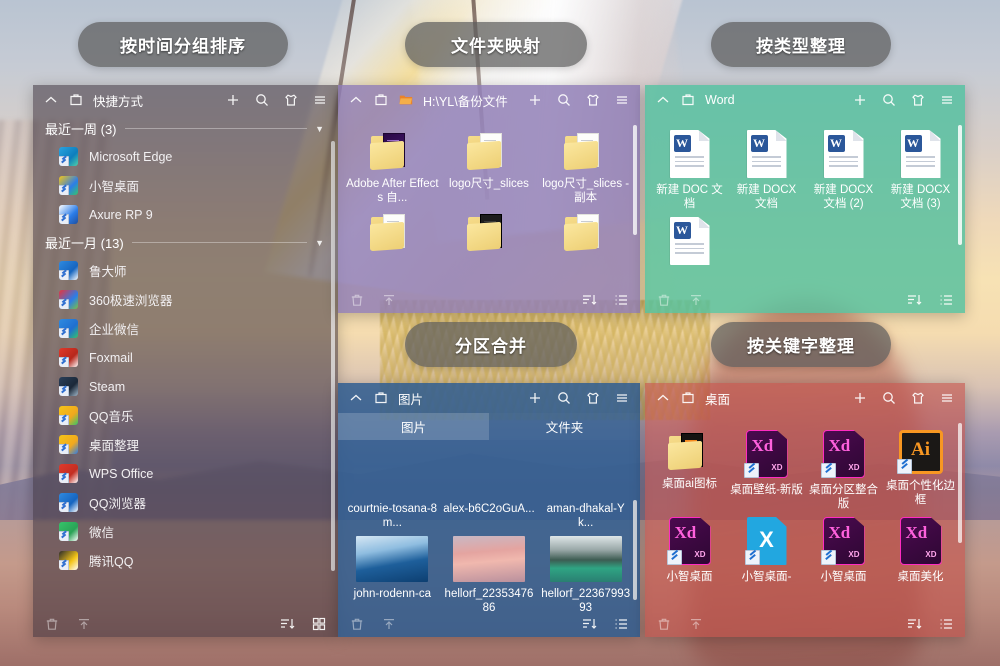 The image size is (1000, 666). What do you see at coordinates (689, 470) in the screenshot?
I see `file-item: 桌面ai图标` at bounding box center [689, 470].